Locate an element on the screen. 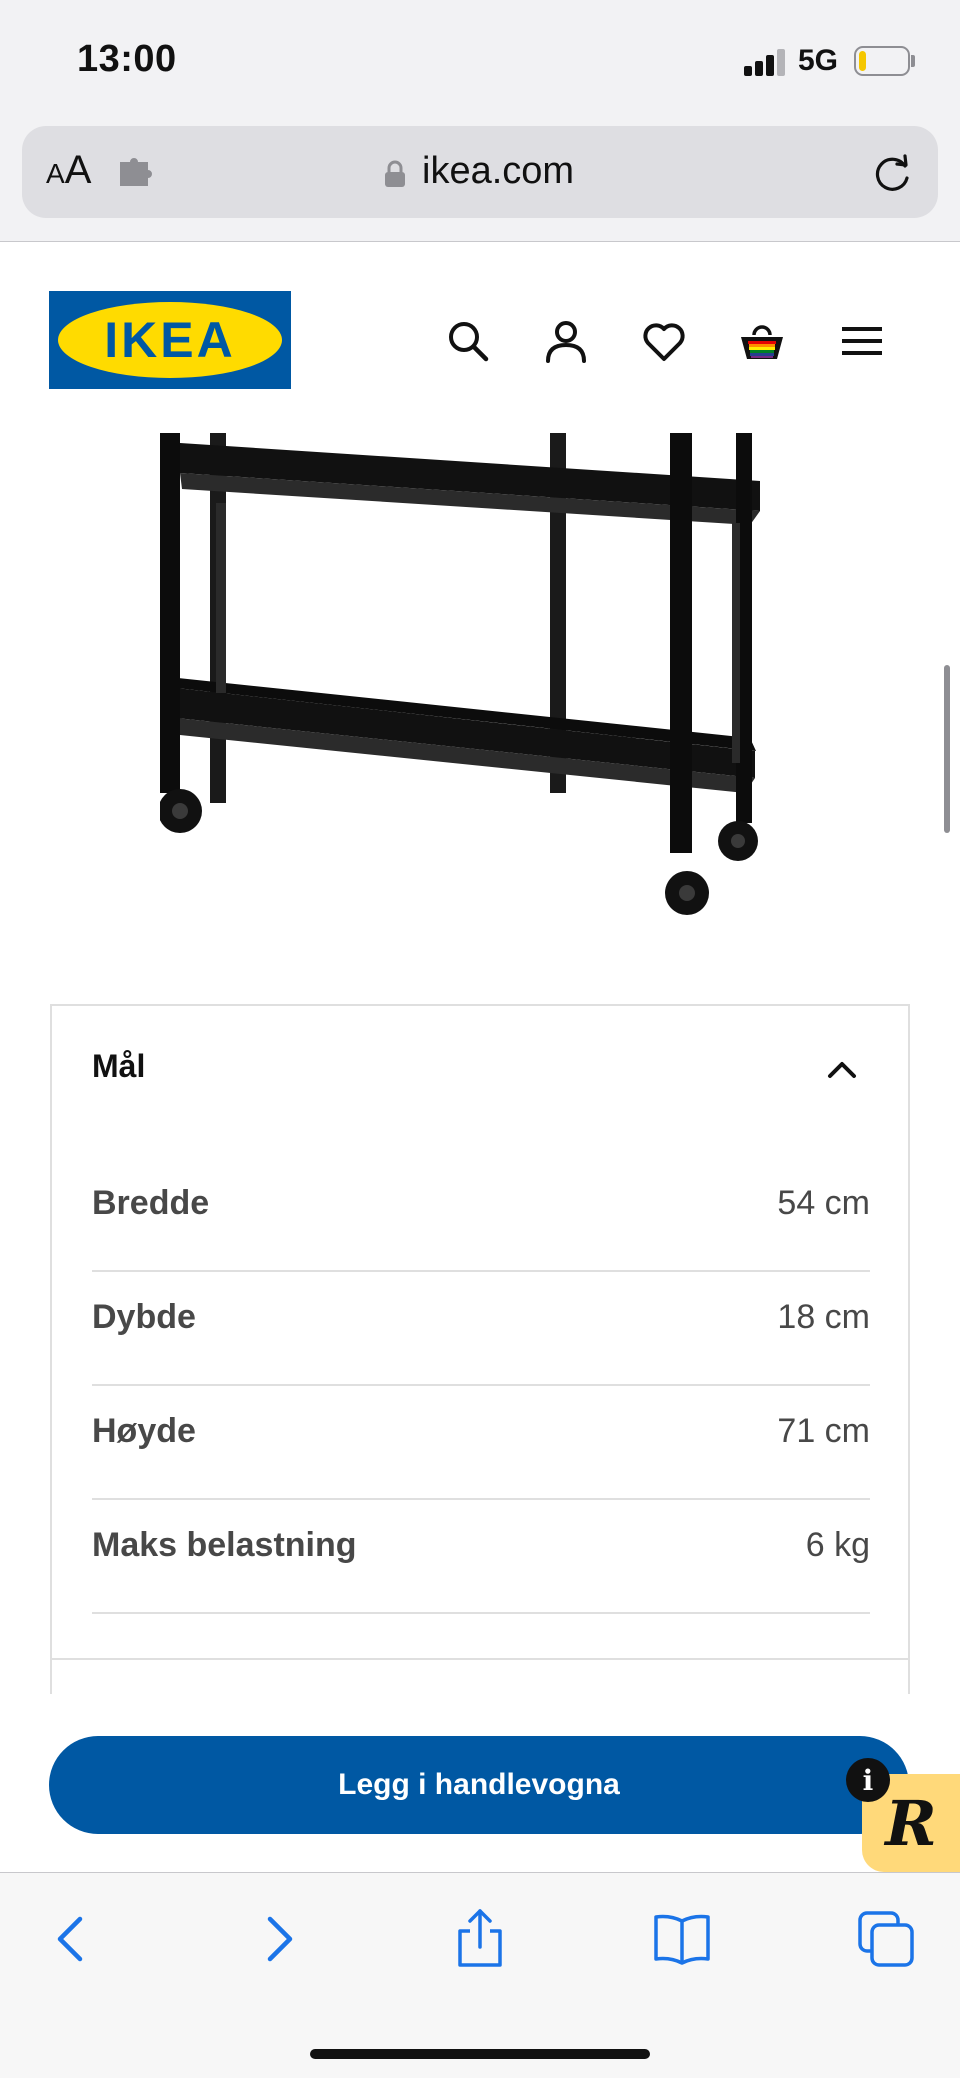 This screenshot has height=2078, width=960. site-header: IKEA is located at coordinates (480, 338).